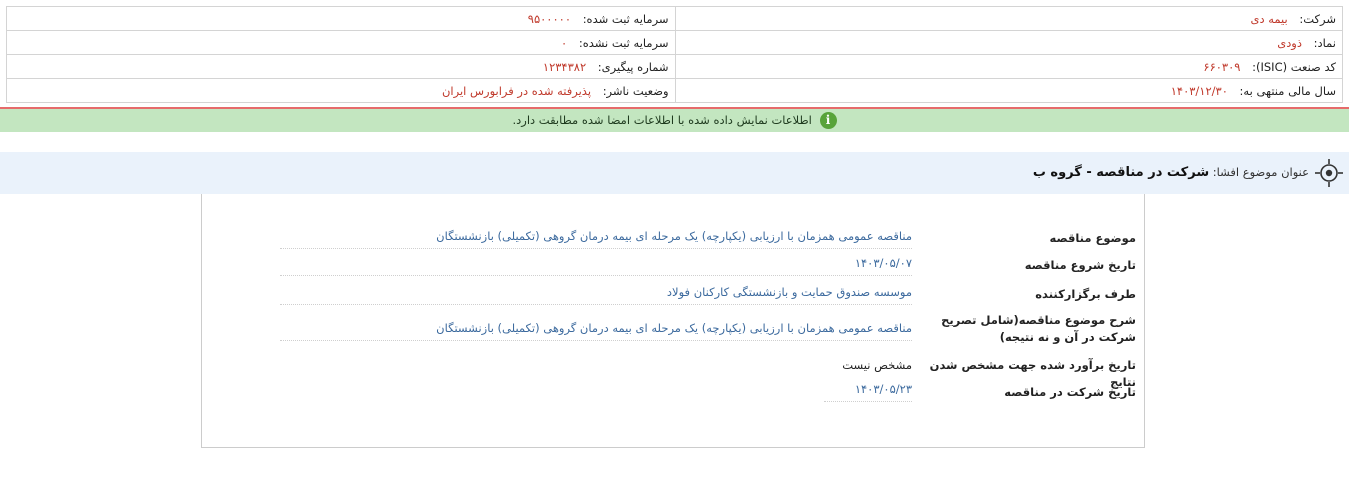 Image resolution: width=1349 pixels, height=487 pixels. Describe the element at coordinates (341, 18) in the screenshot. I see `capital-registered-cell: سرمایه ثبت شده: ۹۵۰۰۰۰۰` at that location.